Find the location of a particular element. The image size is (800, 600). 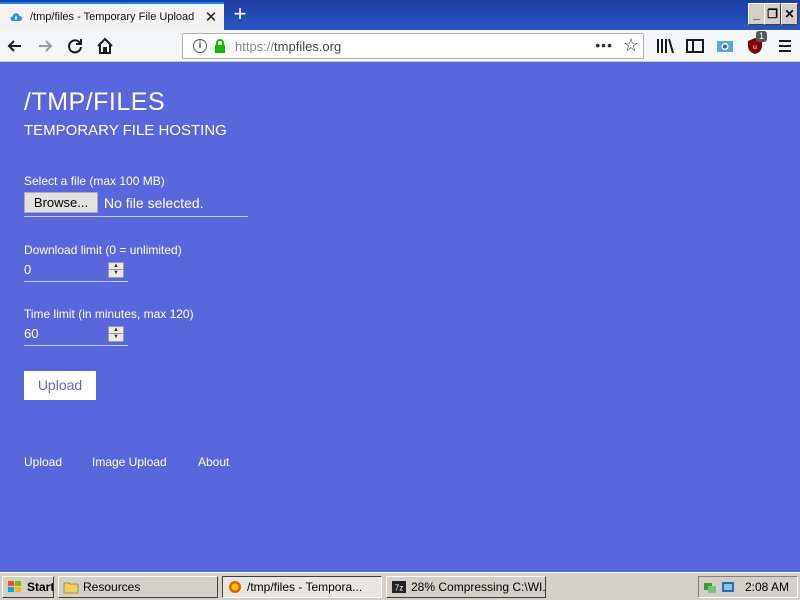

file-status-text: No file selected. is located at coordinates (154, 203).